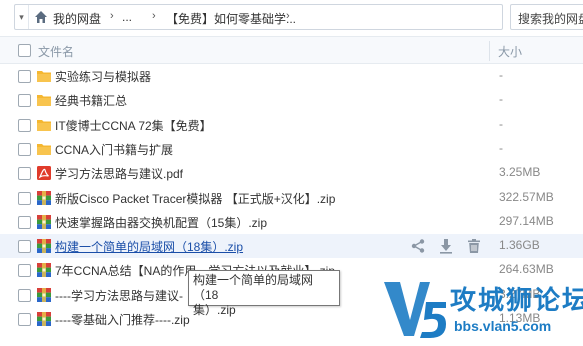 The image size is (583, 346). What do you see at coordinates (56, 51) in the screenshot?
I see `column-header-name: 文件名` at bounding box center [56, 51].